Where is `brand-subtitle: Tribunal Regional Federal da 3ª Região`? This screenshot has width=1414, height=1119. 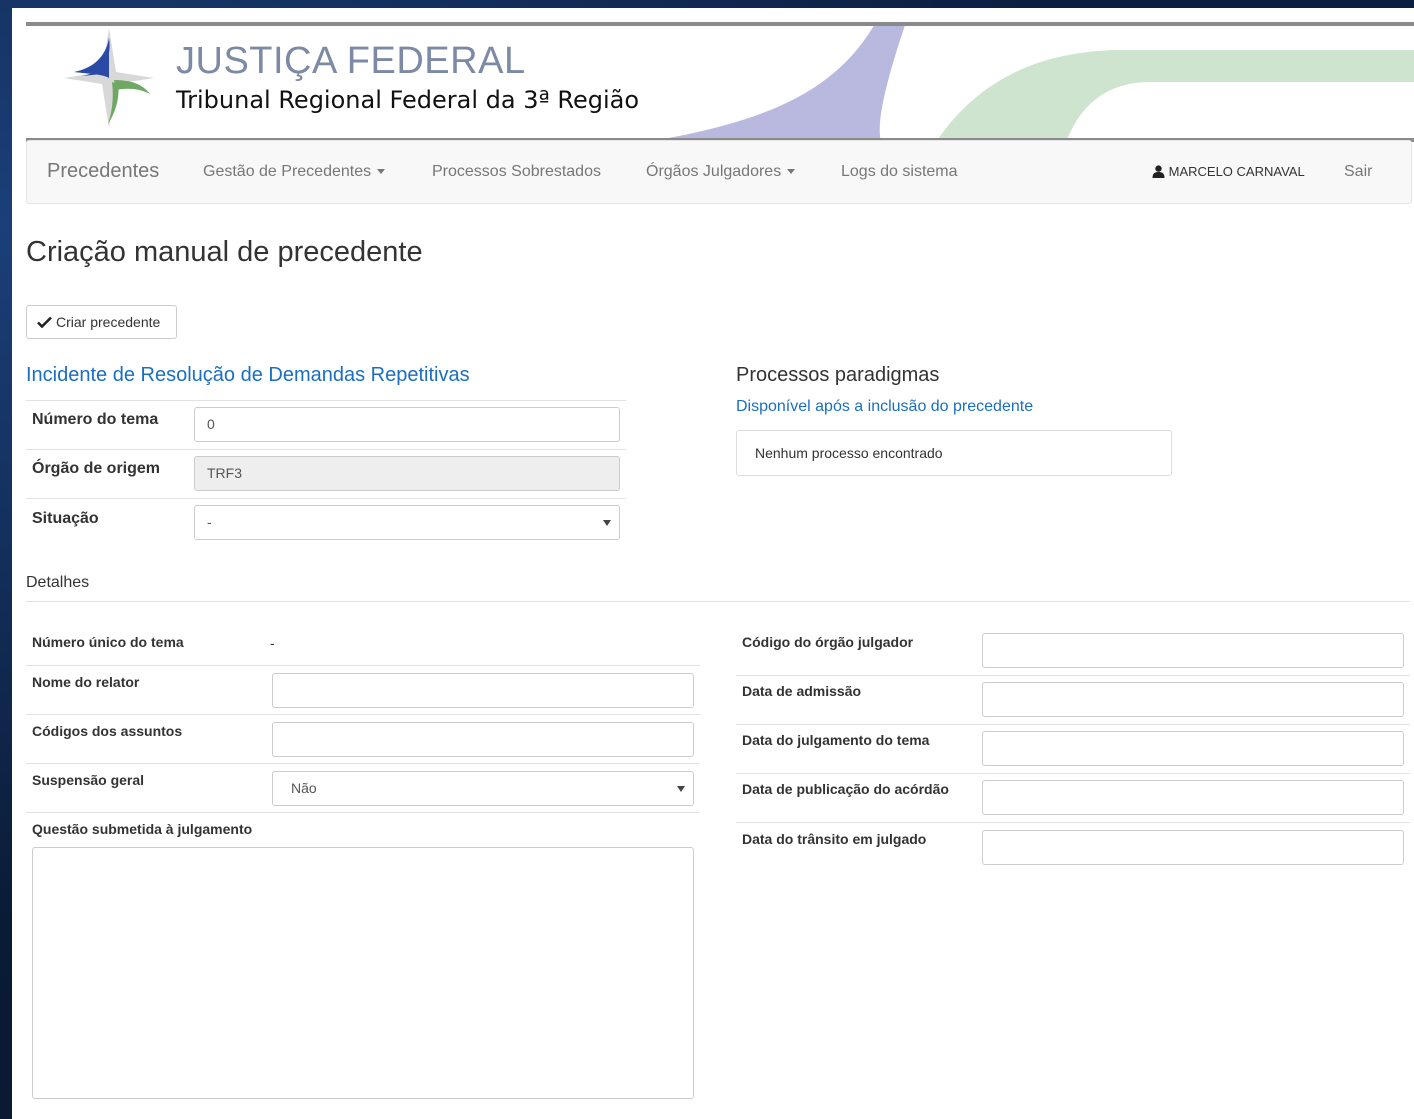 brand-subtitle: Tribunal Regional Federal da 3ª Região is located at coordinates (408, 100).